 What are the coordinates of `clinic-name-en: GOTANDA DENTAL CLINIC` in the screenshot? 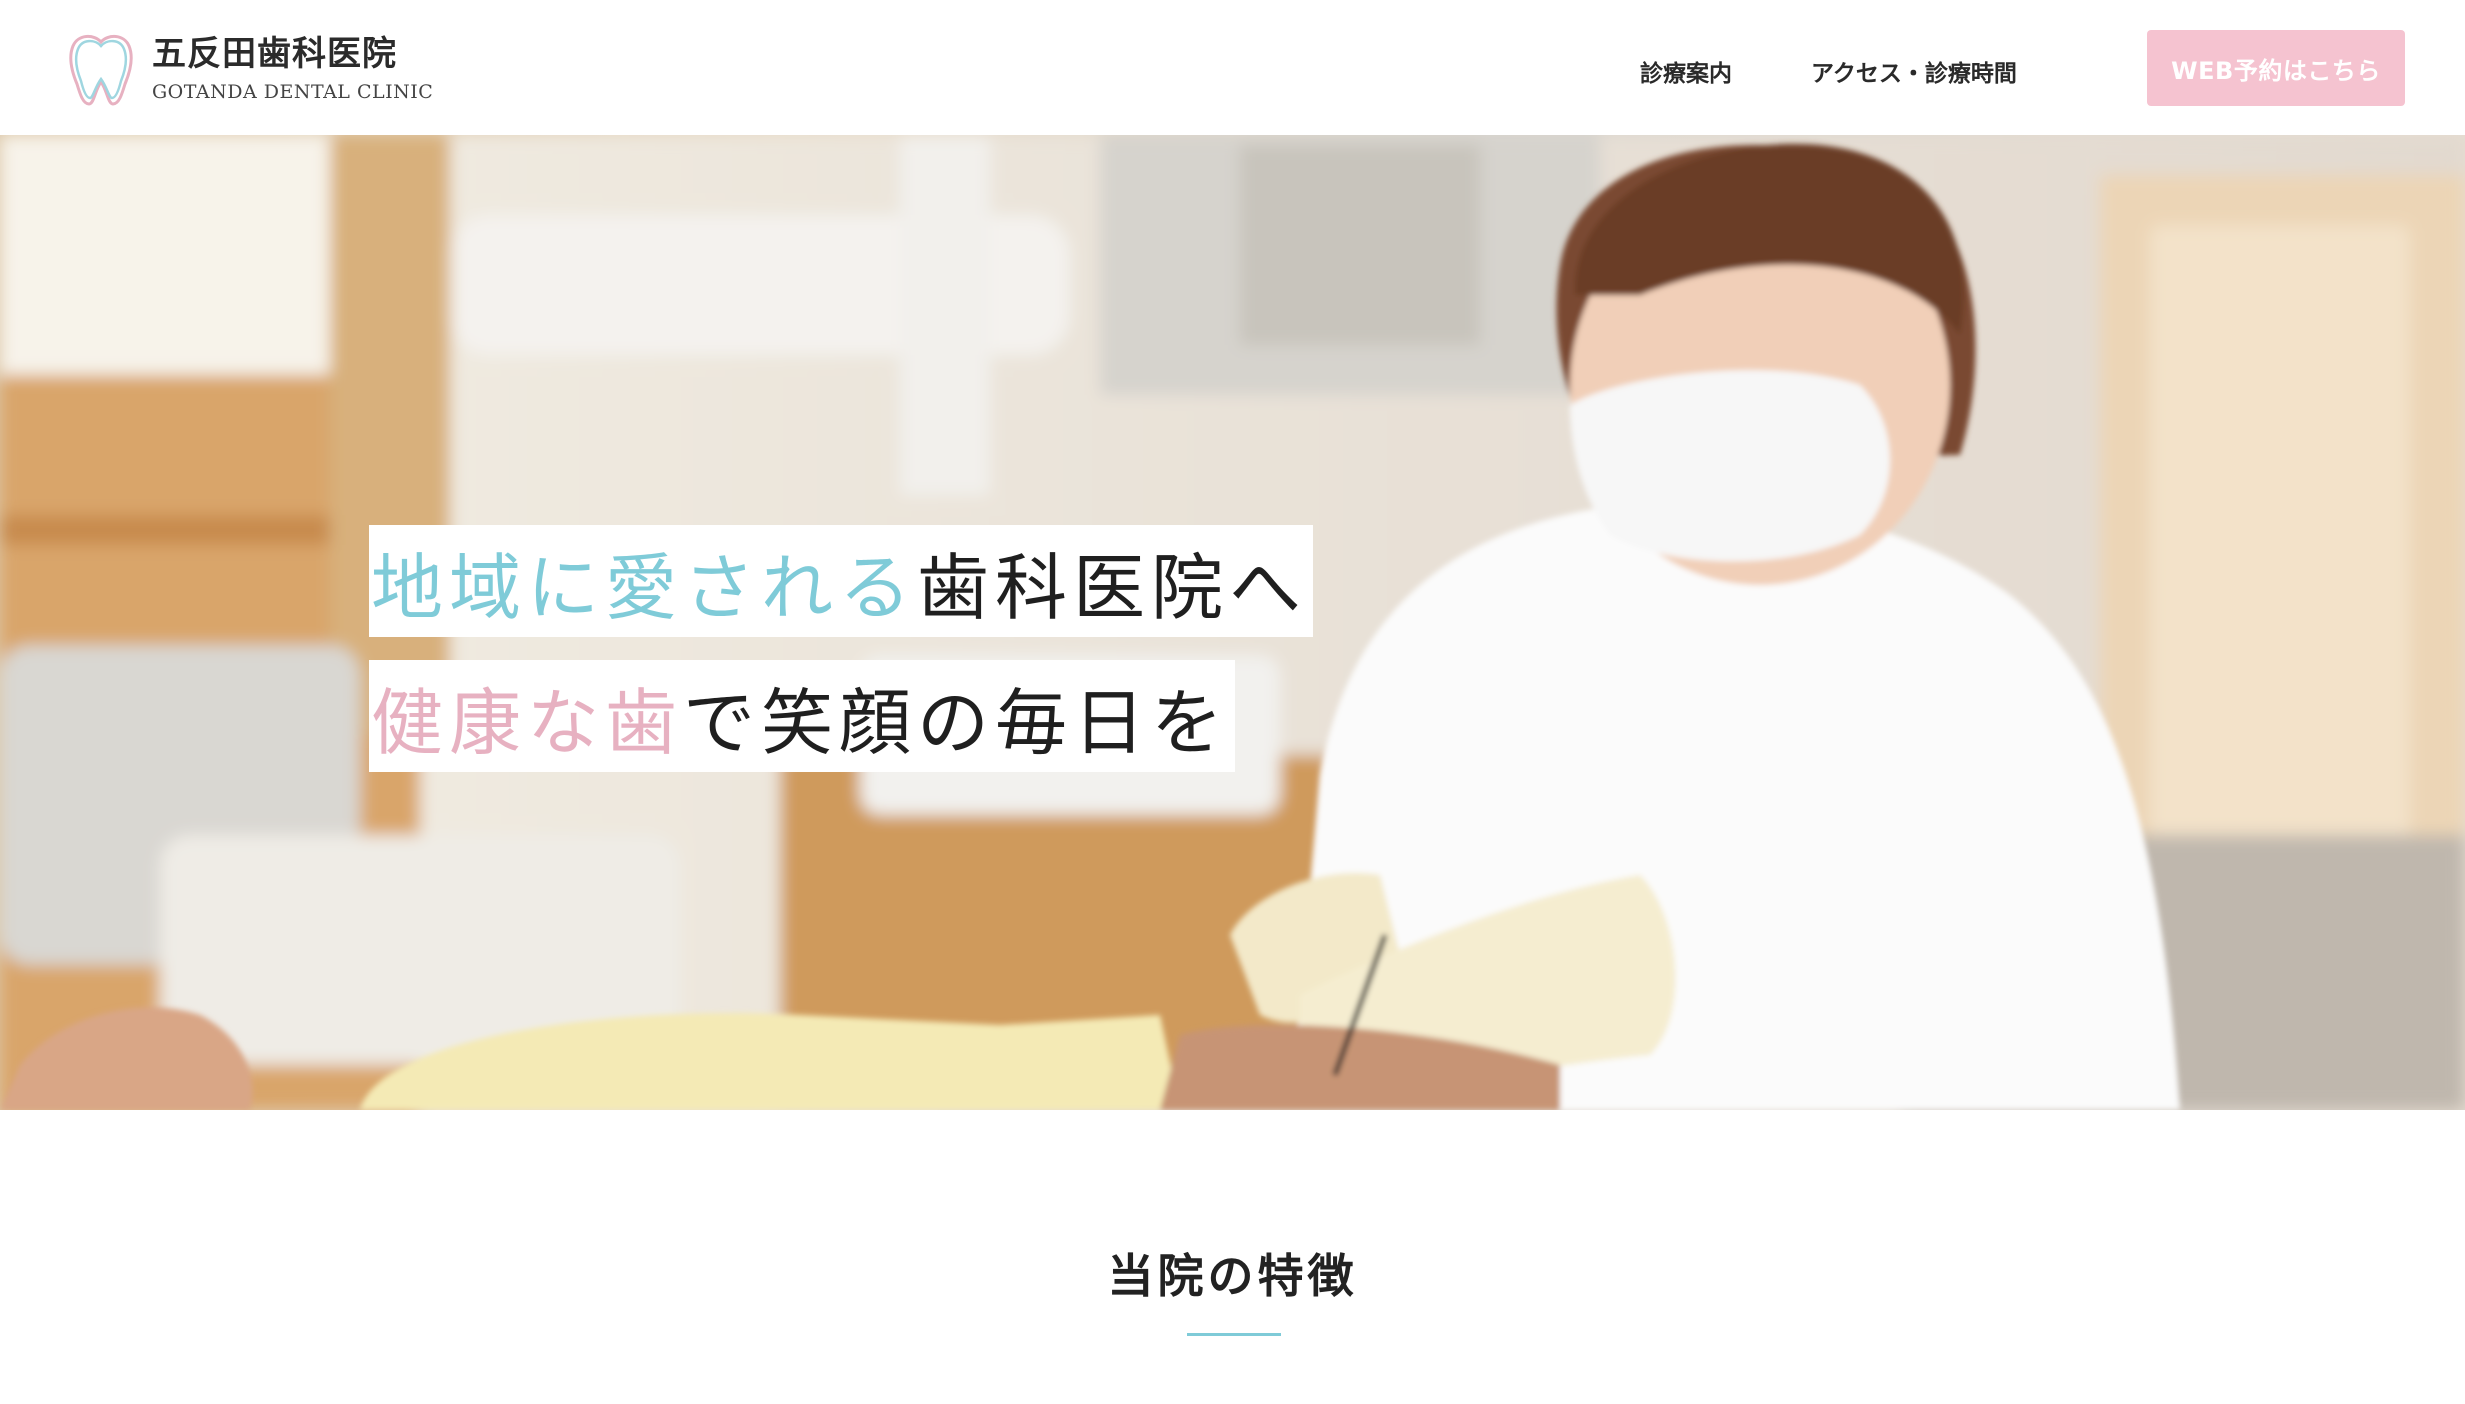 It's located at (293, 92).